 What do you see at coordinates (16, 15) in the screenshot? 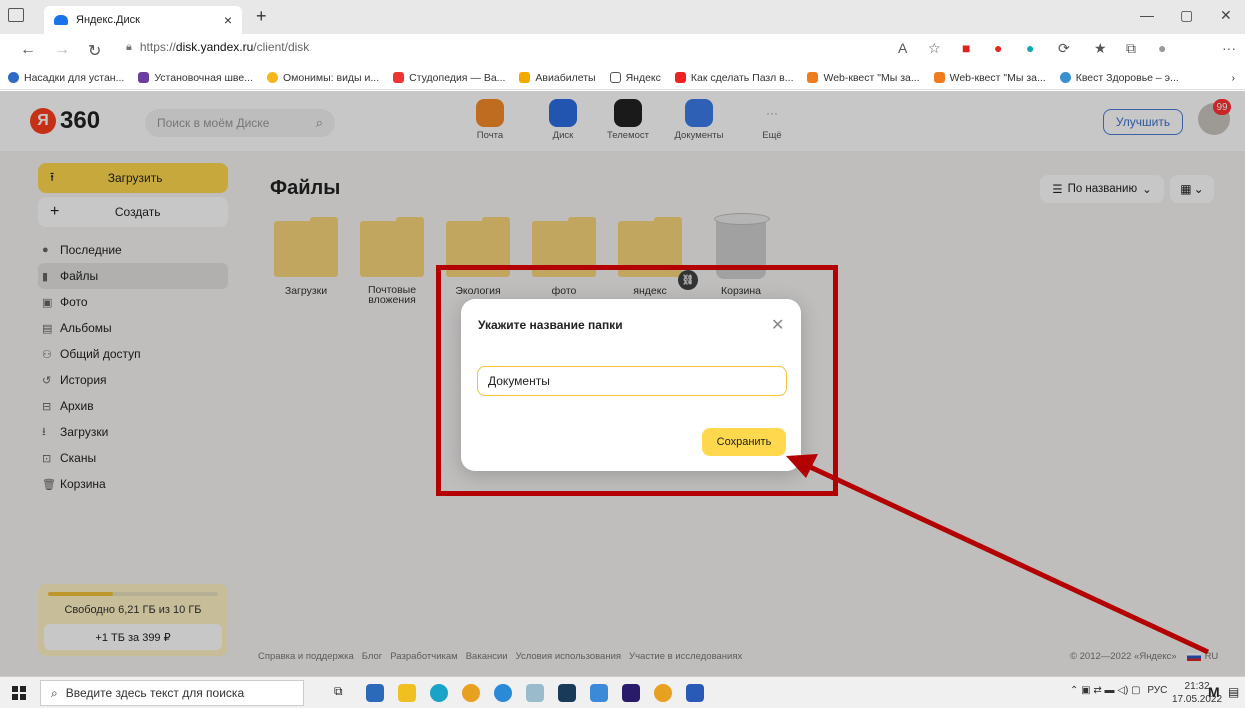
I see `tab-actions-icon` at bounding box center [16, 15].